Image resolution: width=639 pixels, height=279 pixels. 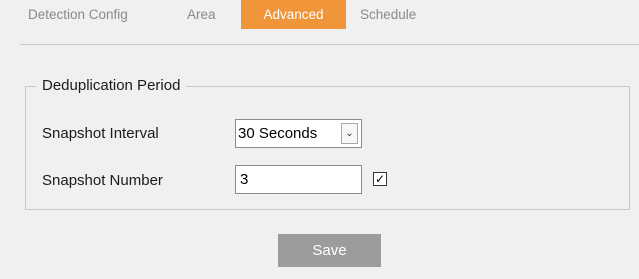 I want to click on snapshot-interval-label: Snapshot Interval, so click(x=100, y=133).